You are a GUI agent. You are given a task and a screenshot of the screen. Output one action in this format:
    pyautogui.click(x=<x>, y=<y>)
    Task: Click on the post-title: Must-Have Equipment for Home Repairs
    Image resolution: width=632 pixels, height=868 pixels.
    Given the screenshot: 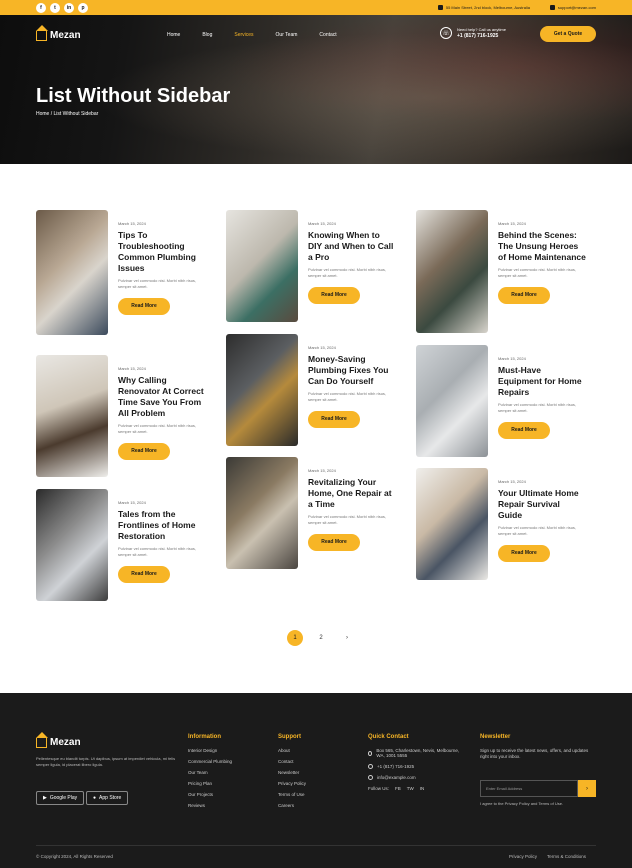 What is the action you would take?
    pyautogui.click(x=542, y=381)
    